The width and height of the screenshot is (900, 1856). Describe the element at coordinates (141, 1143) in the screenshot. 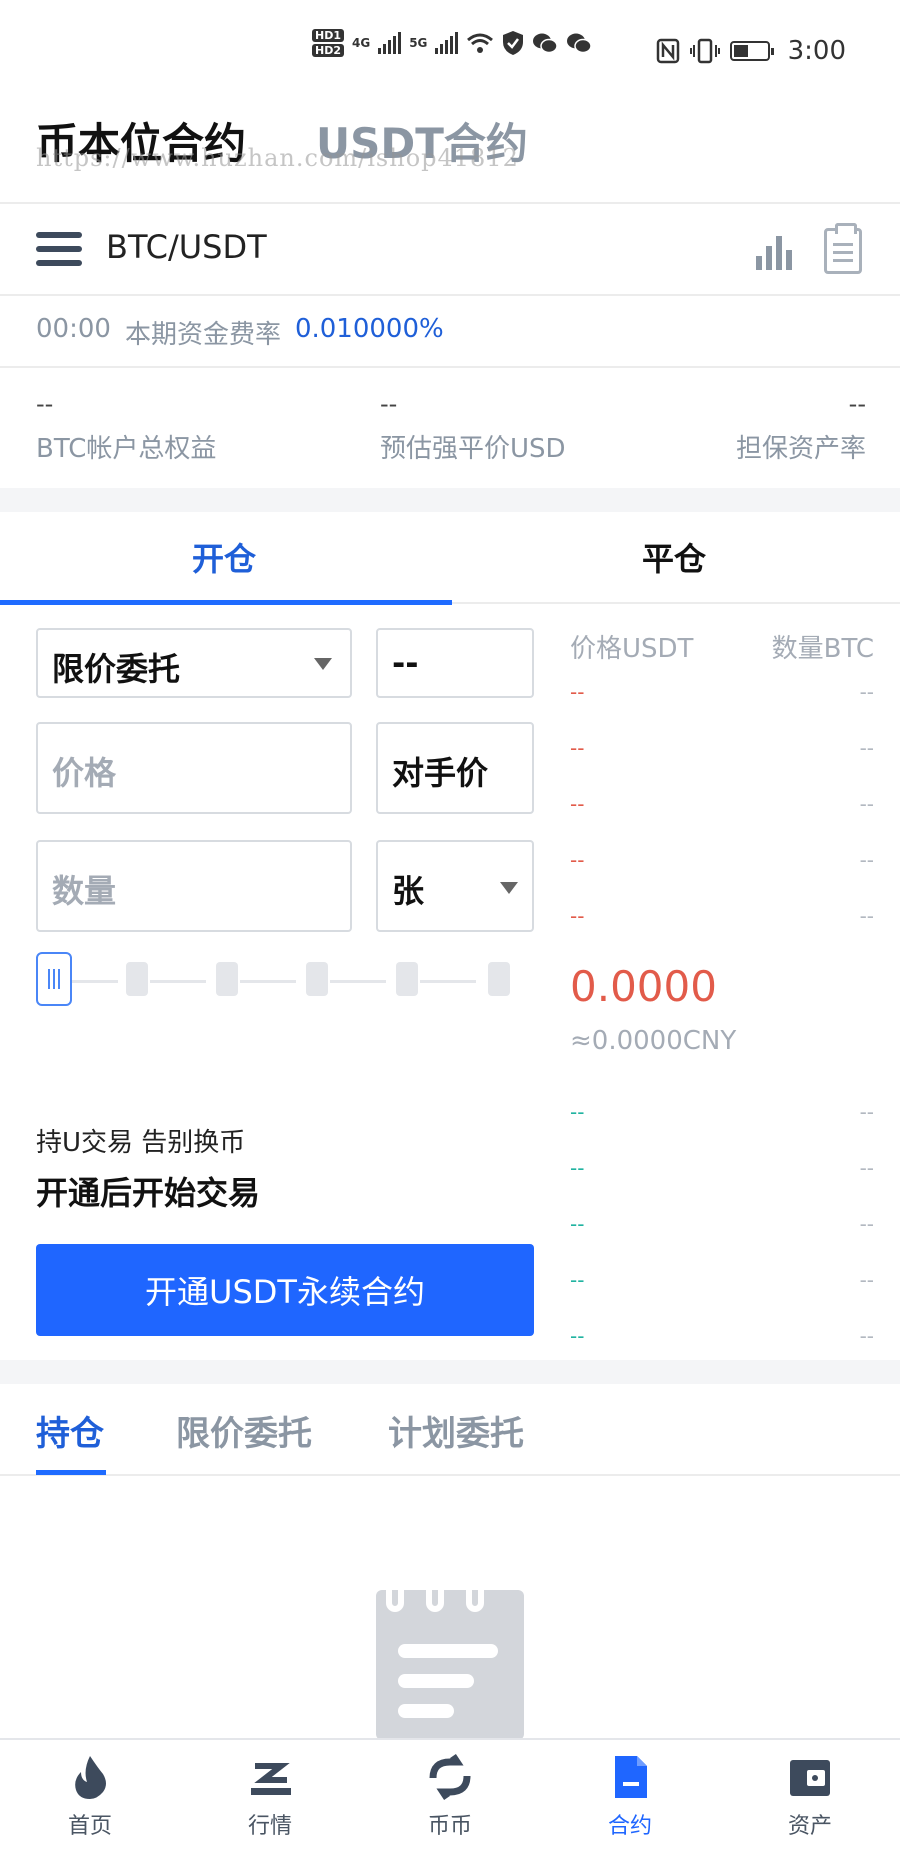

I see `promo-tagline: 持U交易 告别换币` at that location.